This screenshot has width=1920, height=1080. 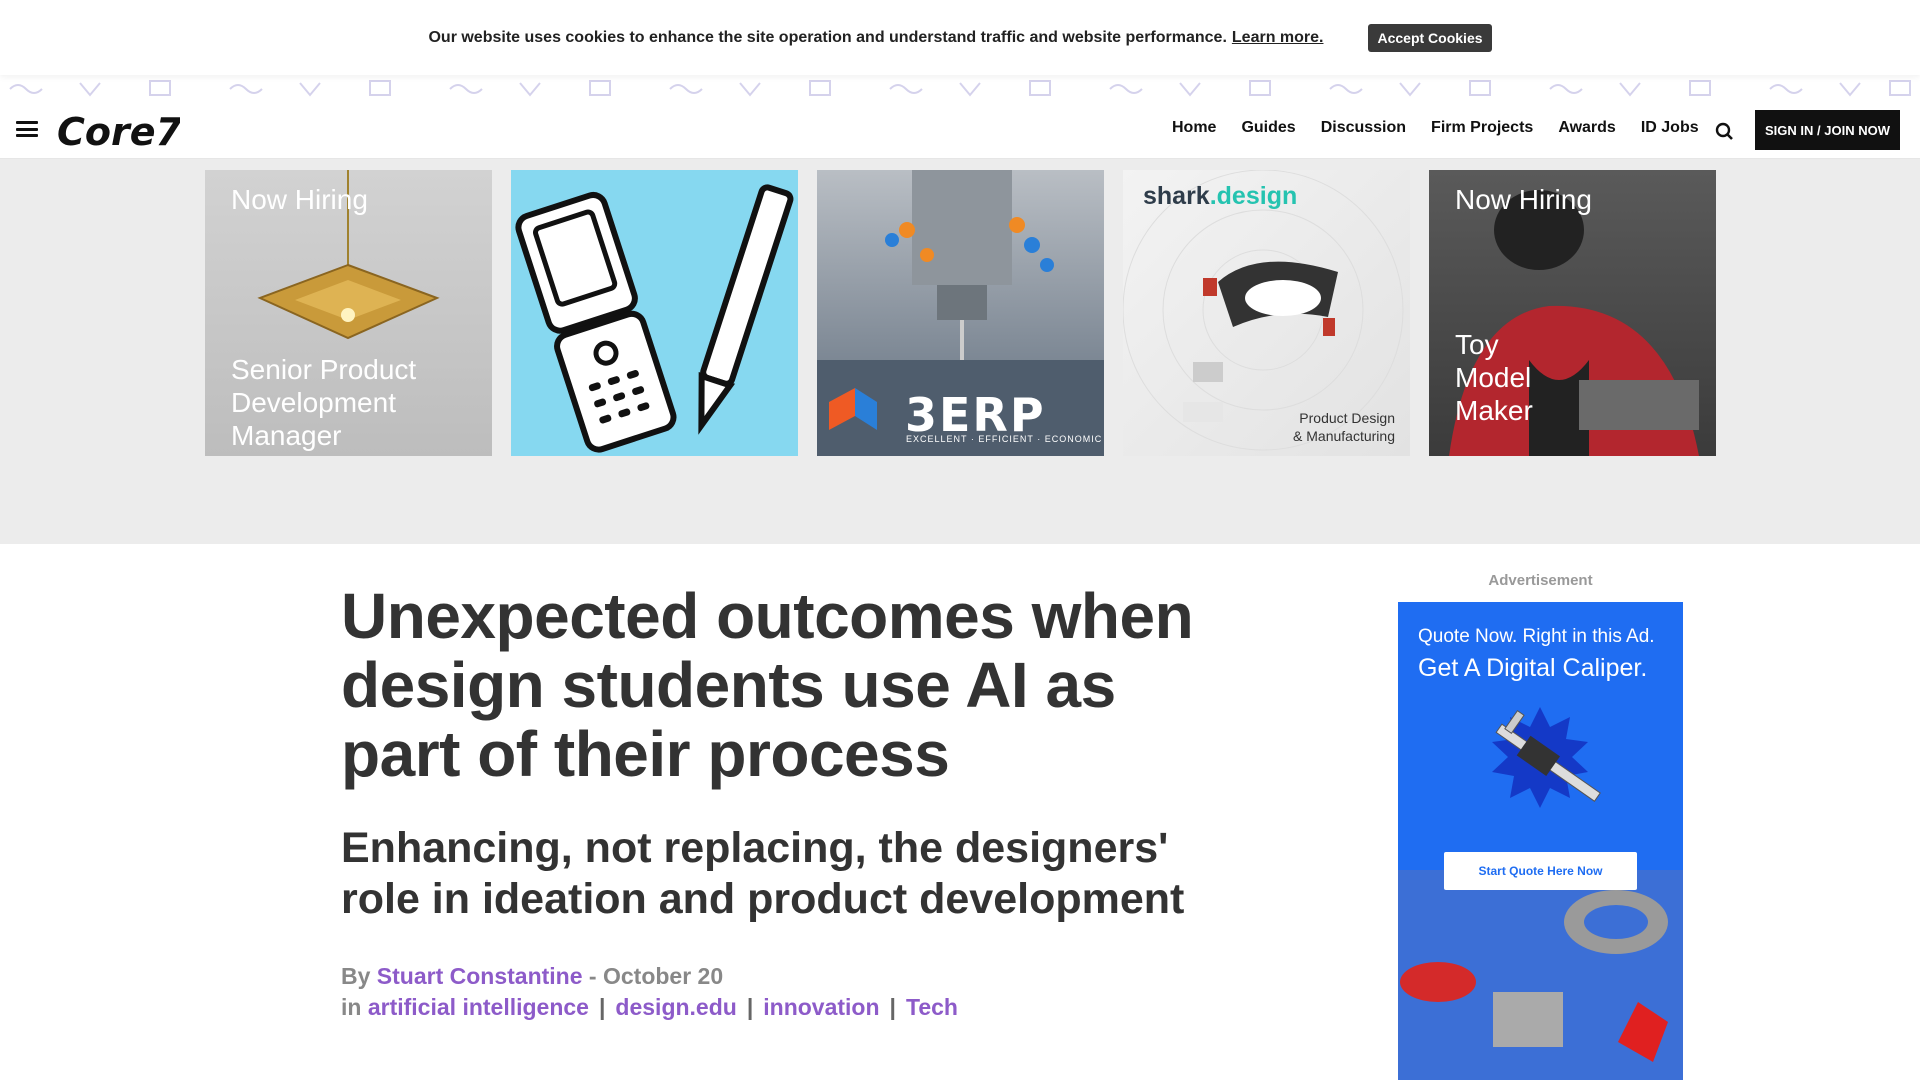 What do you see at coordinates (1587, 128) in the screenshot?
I see `nav-awards: Awards` at bounding box center [1587, 128].